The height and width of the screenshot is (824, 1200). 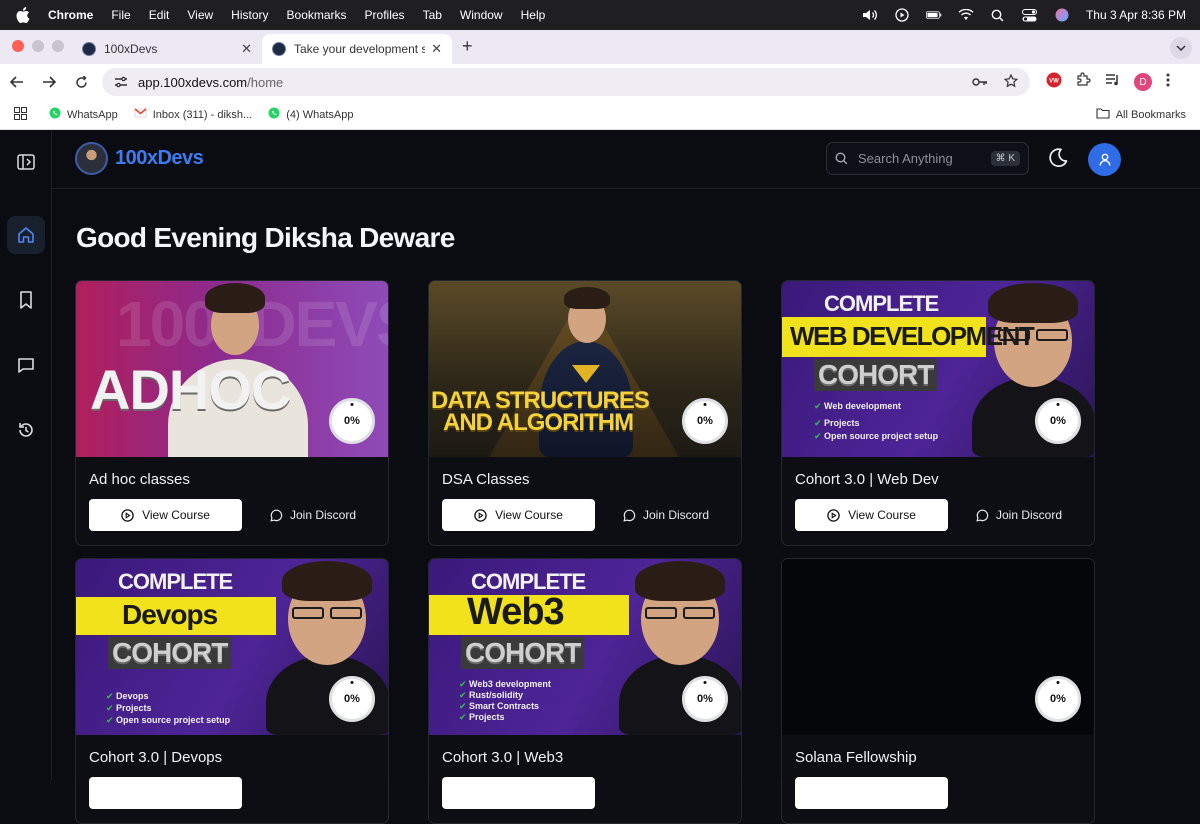 I want to click on sidebar-home-icon, so click(x=26, y=235).